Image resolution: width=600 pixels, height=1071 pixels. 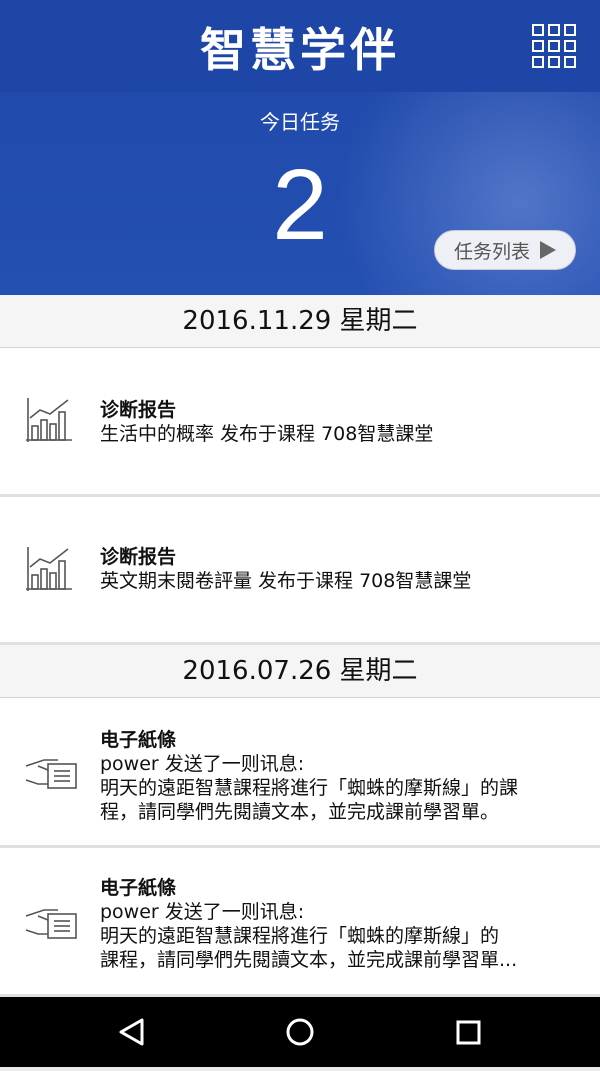 What do you see at coordinates (300, 122) in the screenshot?
I see `today-task-label: 今日任务` at bounding box center [300, 122].